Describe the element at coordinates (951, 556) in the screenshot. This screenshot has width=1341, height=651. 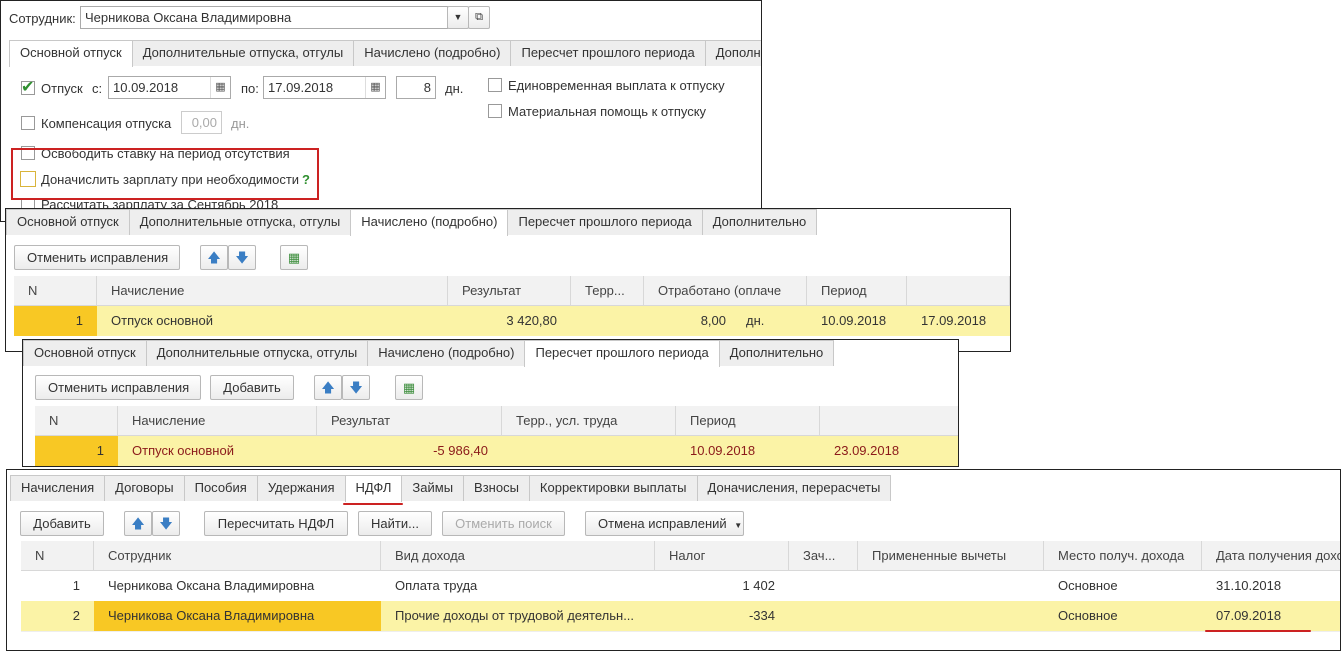
I see `header-deductions: Примененные вычеты` at that location.